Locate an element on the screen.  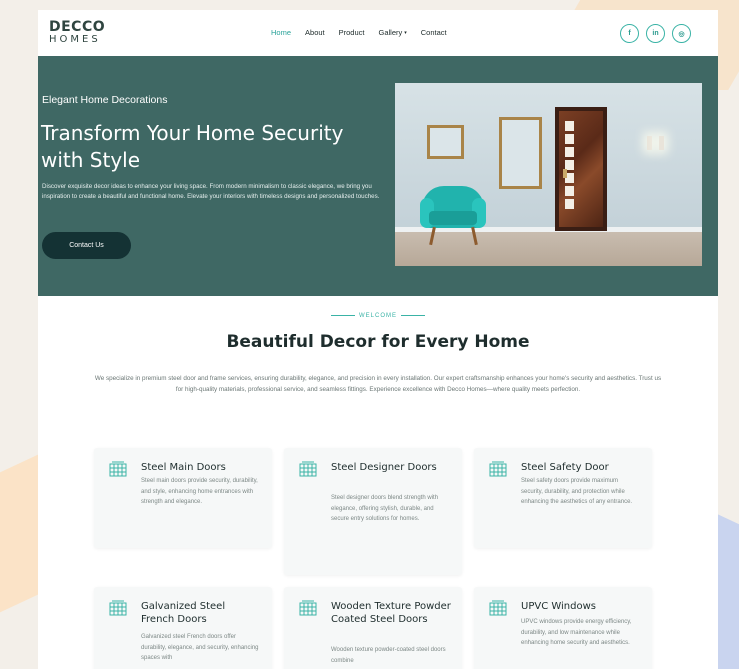
nav-link-product: Product is located at coordinates (352, 32).